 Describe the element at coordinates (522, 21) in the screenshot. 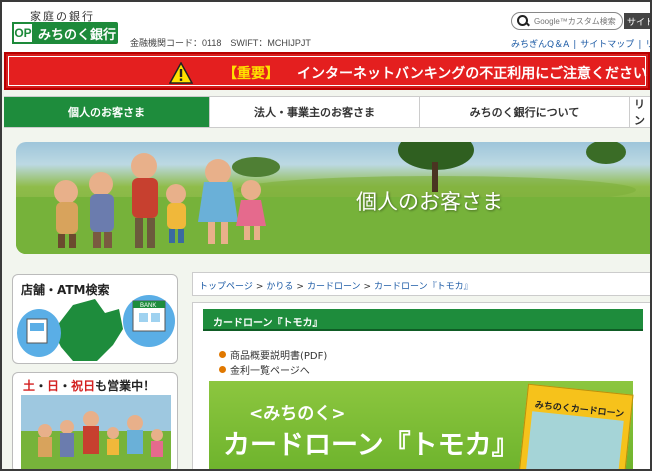

I see `search-icon` at that location.